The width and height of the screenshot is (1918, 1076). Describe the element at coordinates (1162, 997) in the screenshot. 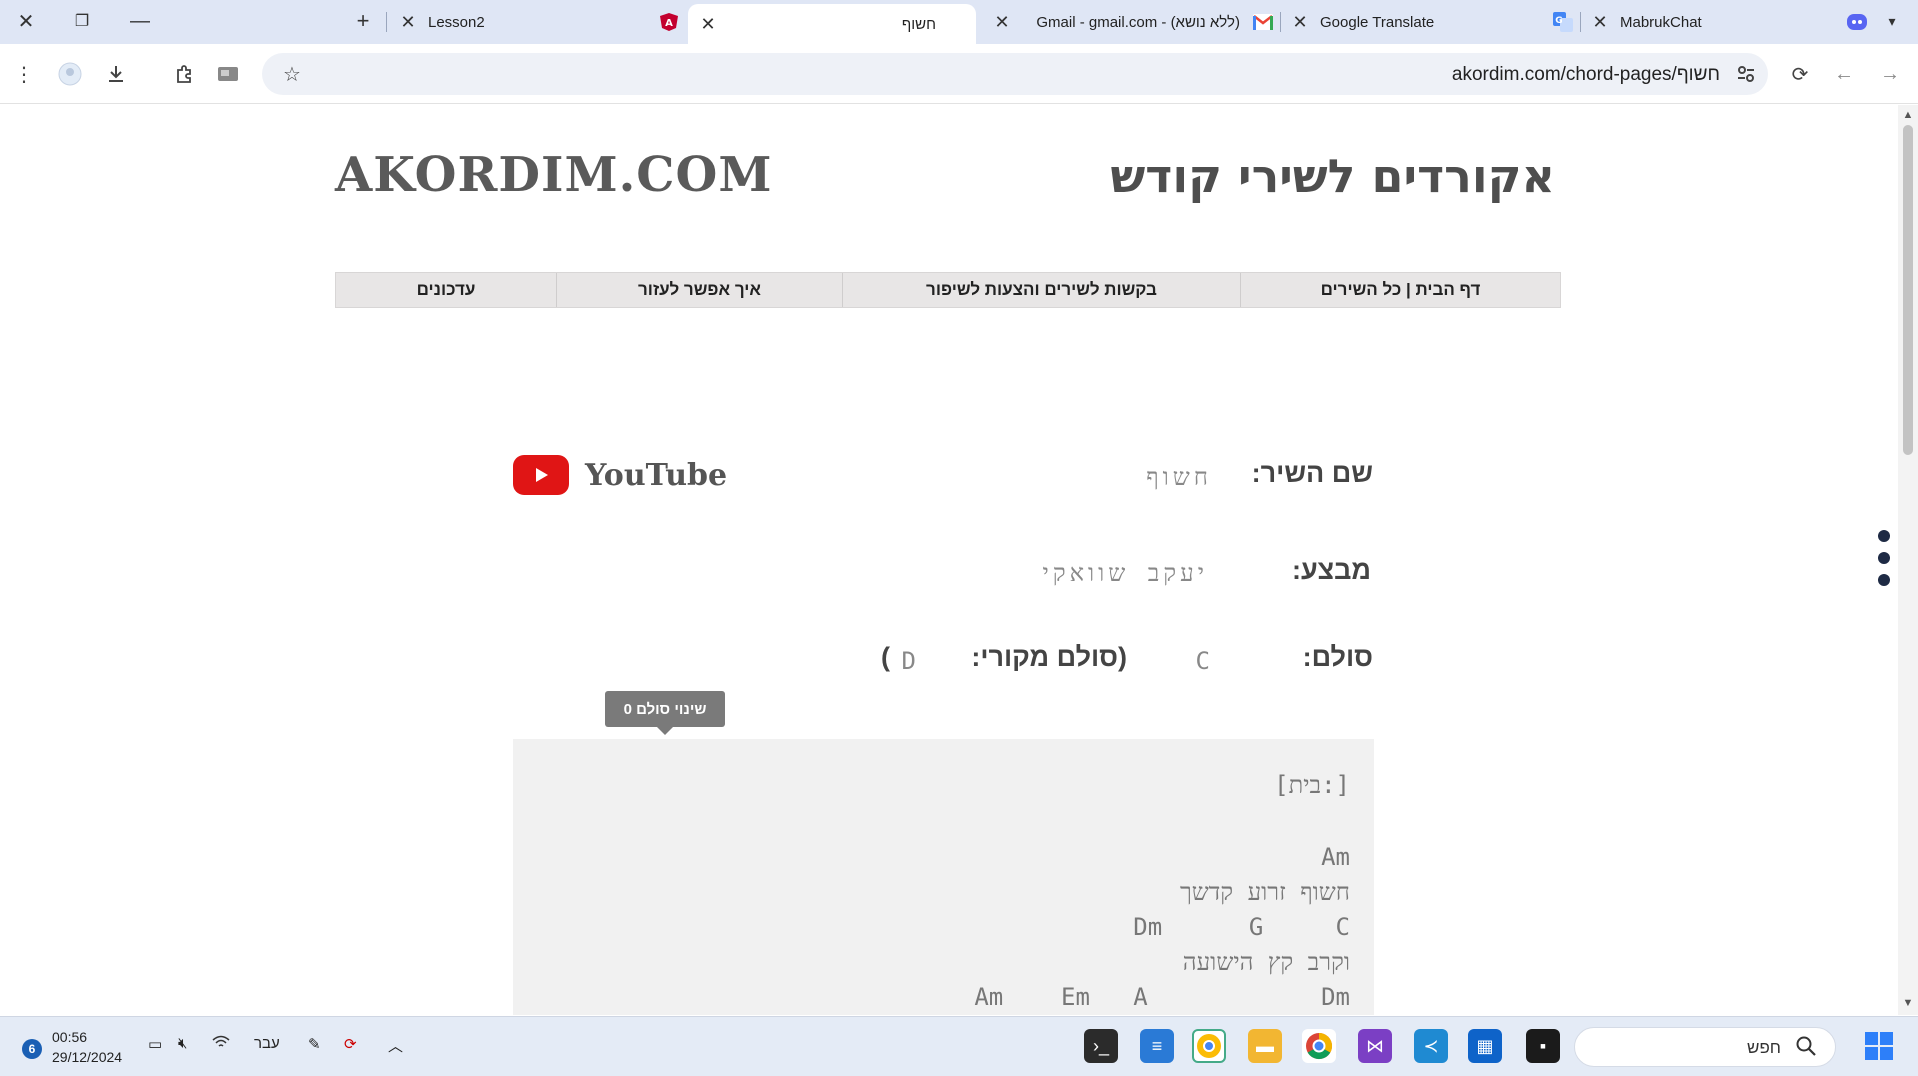

I see `chord-line: Am Em A Dm` at that location.